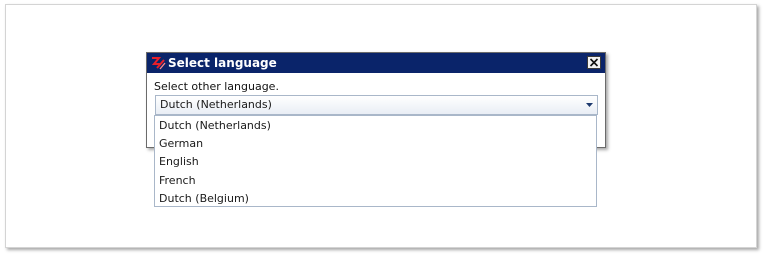 The height and width of the screenshot is (255, 765). Describe the element at coordinates (216, 86) in the screenshot. I see `select-language-prompt: Select other language.` at that location.